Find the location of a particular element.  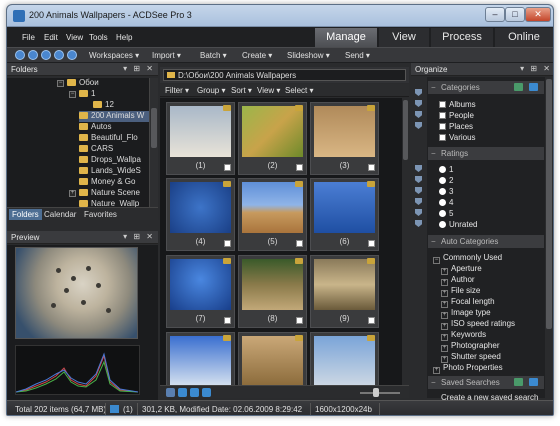

thumbnail: (5) is located at coordinates (272, 214).